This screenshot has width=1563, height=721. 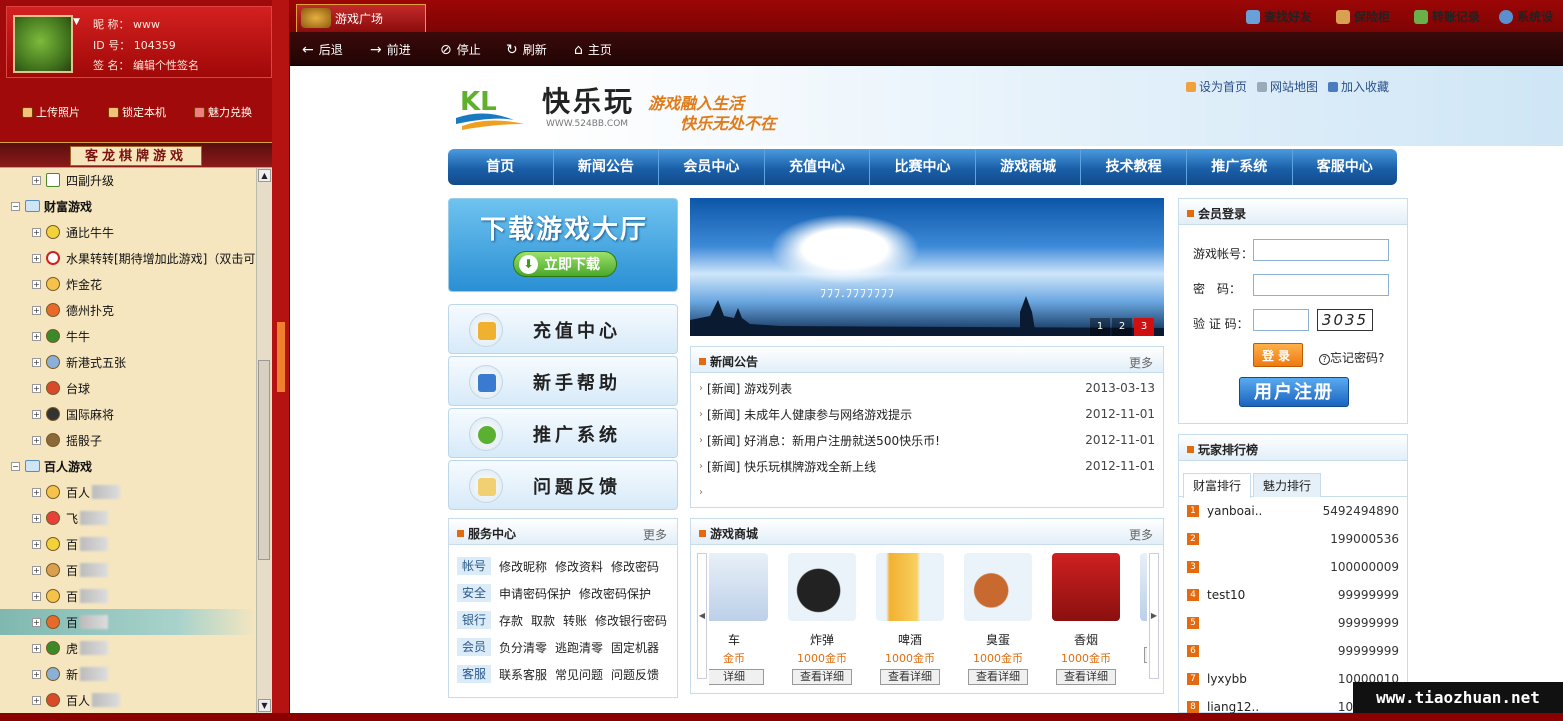 What do you see at coordinates (635, 566) in the screenshot?
I see `service-link: 修改密码` at bounding box center [635, 566].